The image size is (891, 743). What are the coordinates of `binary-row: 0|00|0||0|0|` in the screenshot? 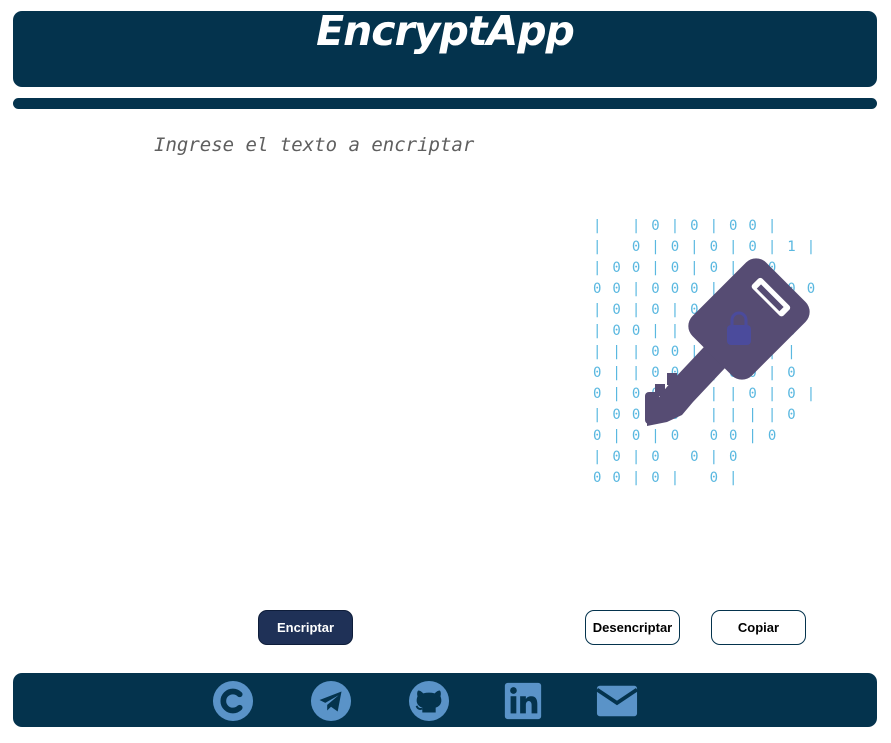 It's located at (709, 394).